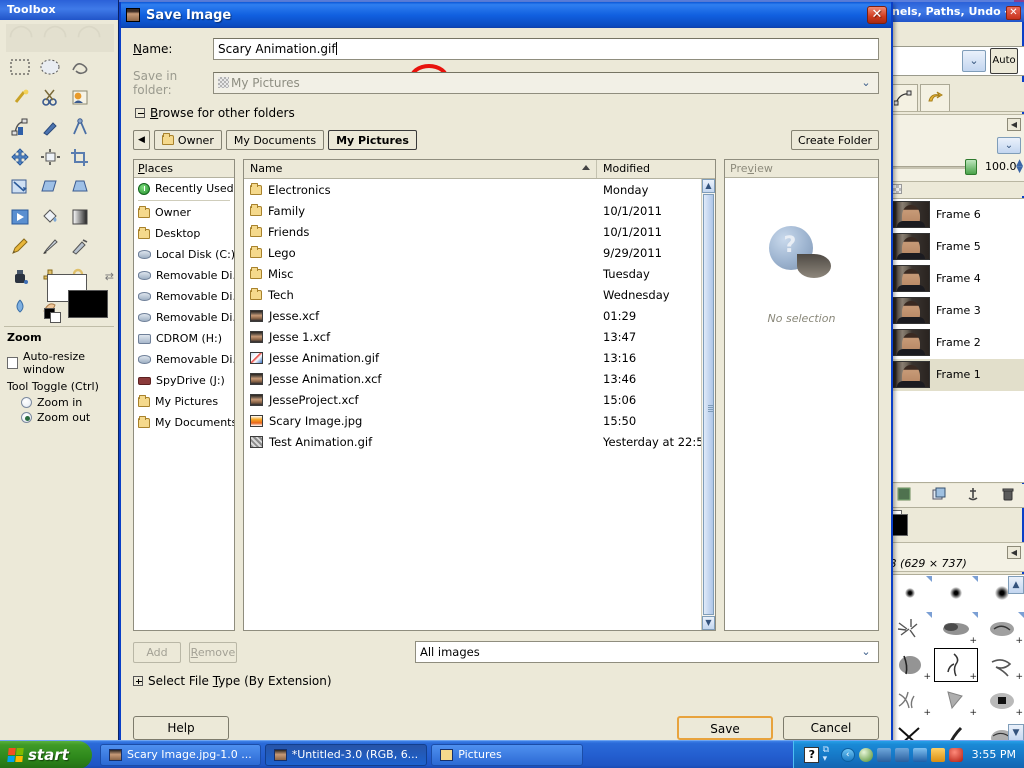 The height and width of the screenshot is (768, 1024). Describe the element at coordinates (20, 277) in the screenshot. I see `ink-tool` at that location.